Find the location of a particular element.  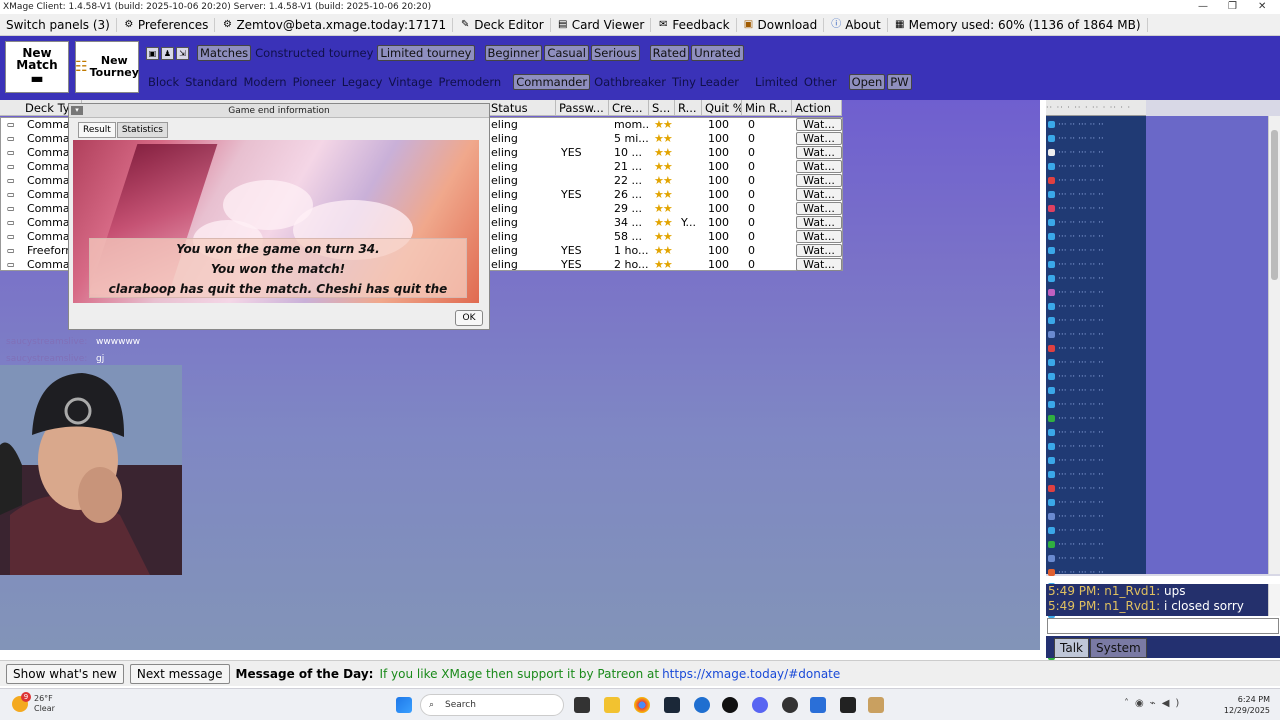

filter-beginner: Beginner is located at coordinates (513, 53).